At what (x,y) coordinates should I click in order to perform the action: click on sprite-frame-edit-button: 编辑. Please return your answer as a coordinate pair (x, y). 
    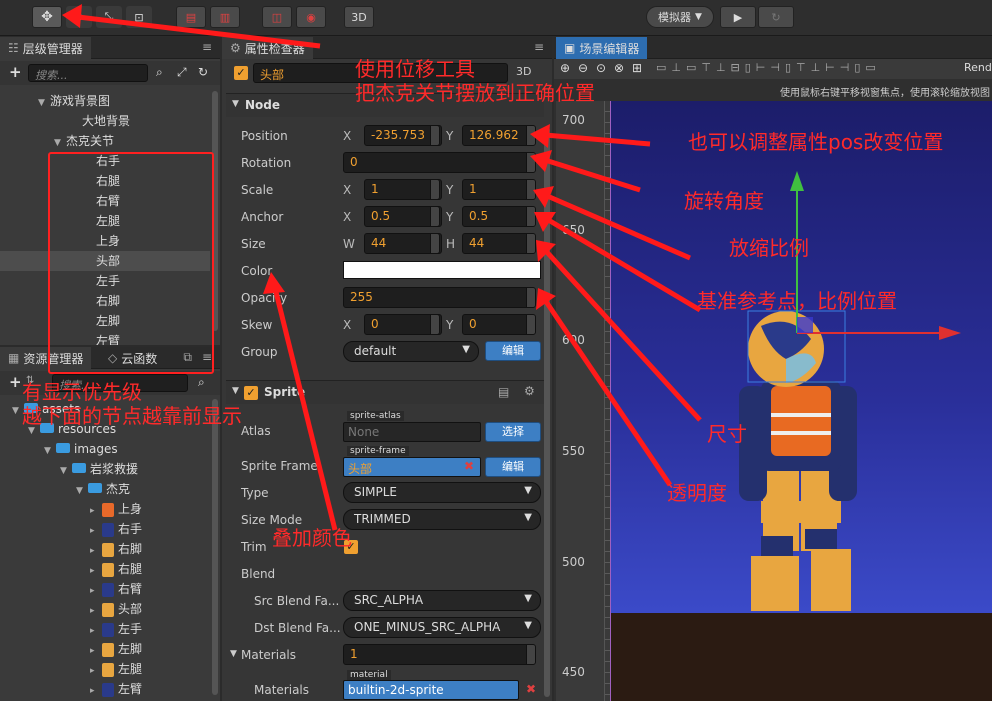
    Looking at the image, I should click on (513, 467).